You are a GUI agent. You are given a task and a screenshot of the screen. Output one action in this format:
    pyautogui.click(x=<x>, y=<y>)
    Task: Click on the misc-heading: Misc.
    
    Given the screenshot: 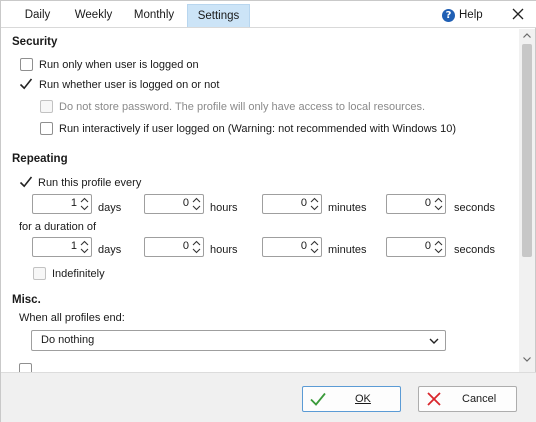 What is the action you would take?
    pyautogui.click(x=26, y=300)
    